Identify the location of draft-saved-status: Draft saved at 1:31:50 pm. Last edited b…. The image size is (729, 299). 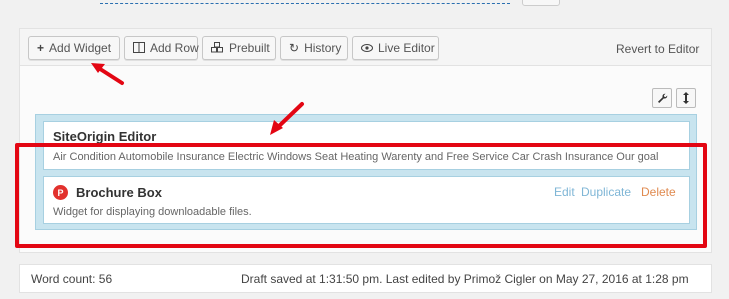
(465, 279).